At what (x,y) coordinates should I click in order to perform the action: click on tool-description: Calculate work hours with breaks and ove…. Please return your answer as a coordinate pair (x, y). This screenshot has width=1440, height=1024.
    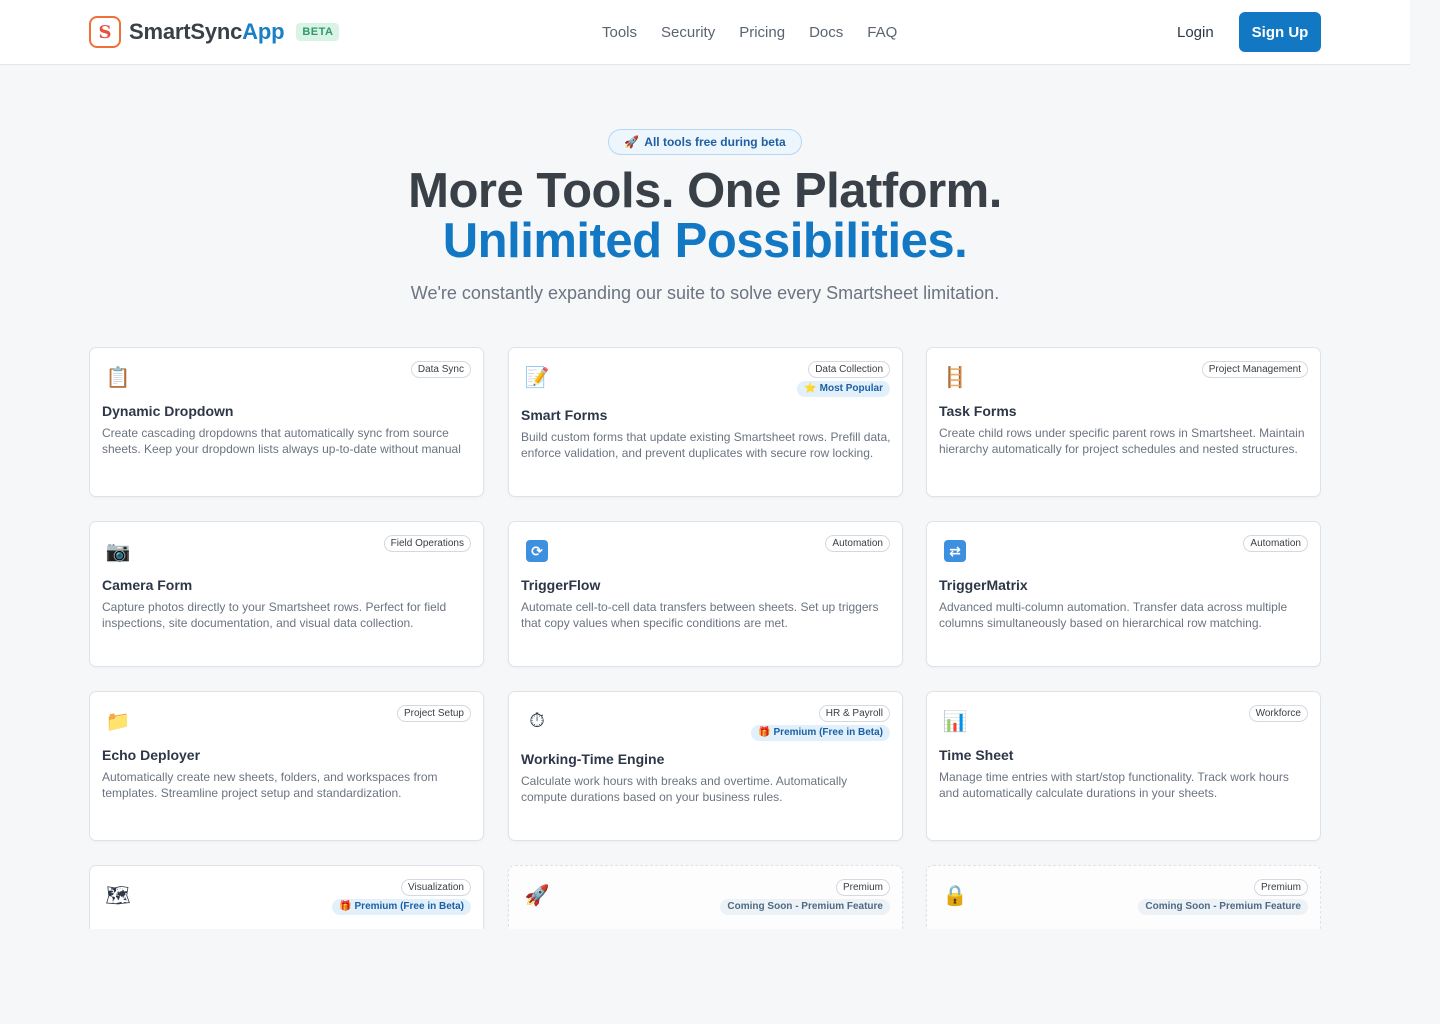
    Looking at the image, I should click on (684, 789).